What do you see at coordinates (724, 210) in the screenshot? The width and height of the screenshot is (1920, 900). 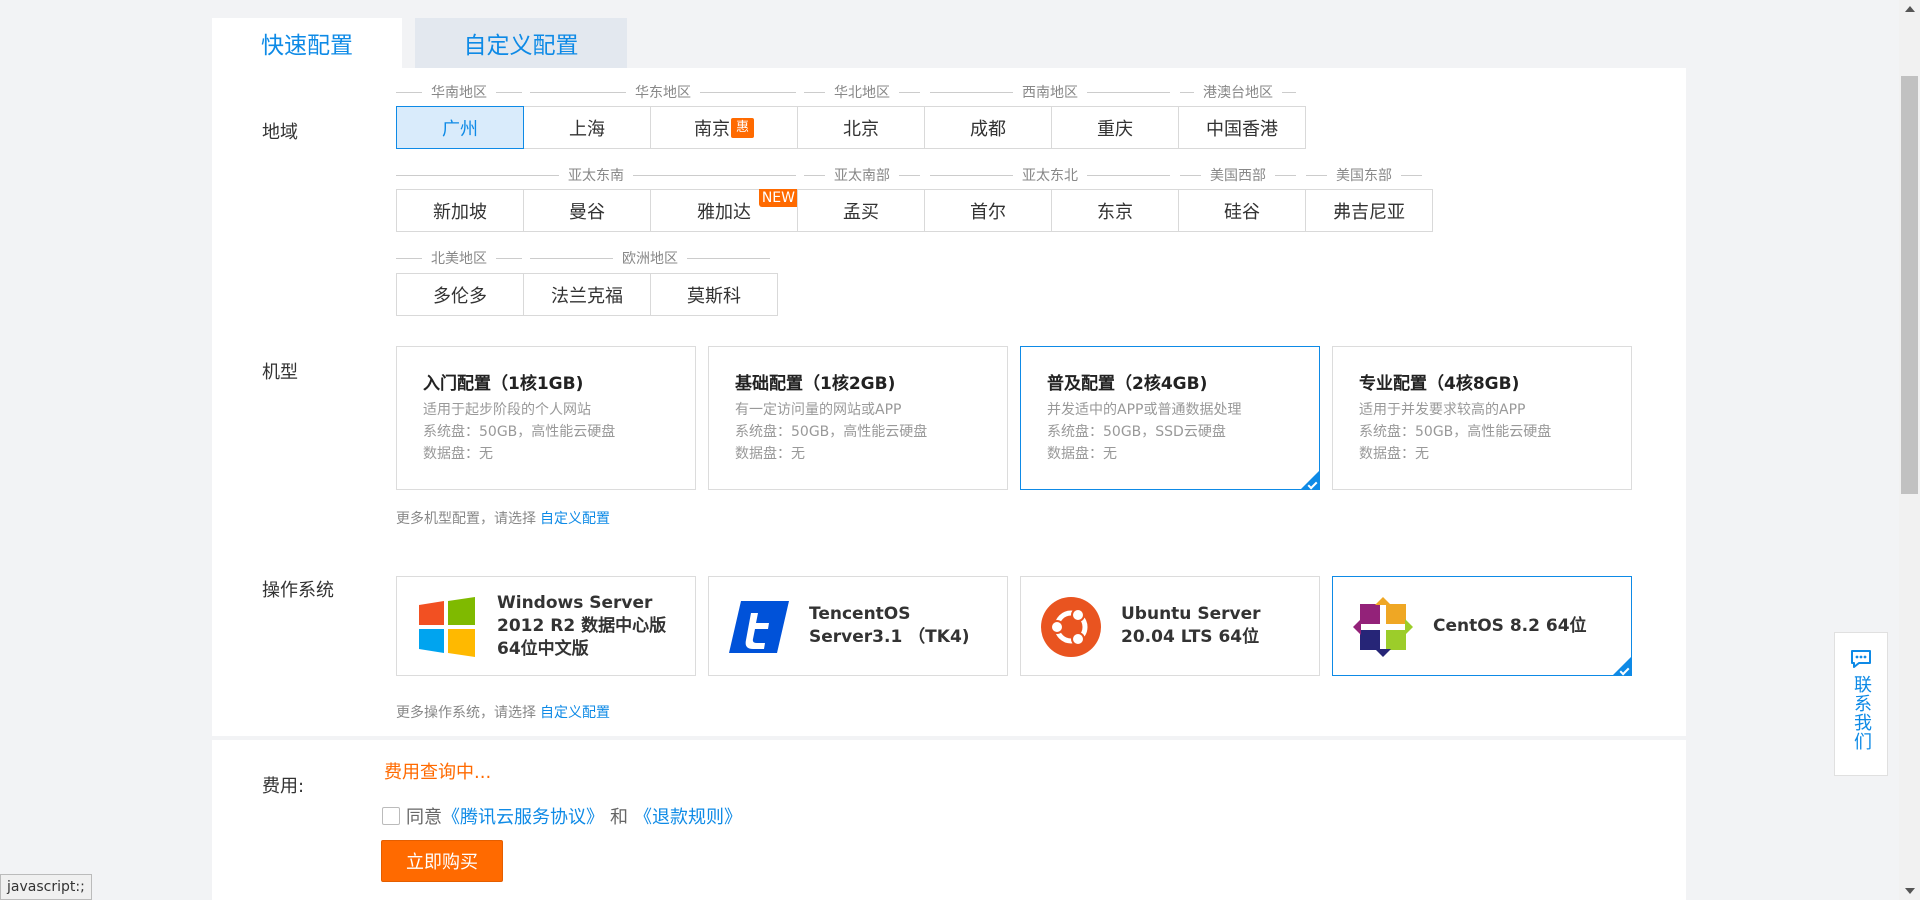 I see `region-option: 雅加达 NEW` at bounding box center [724, 210].